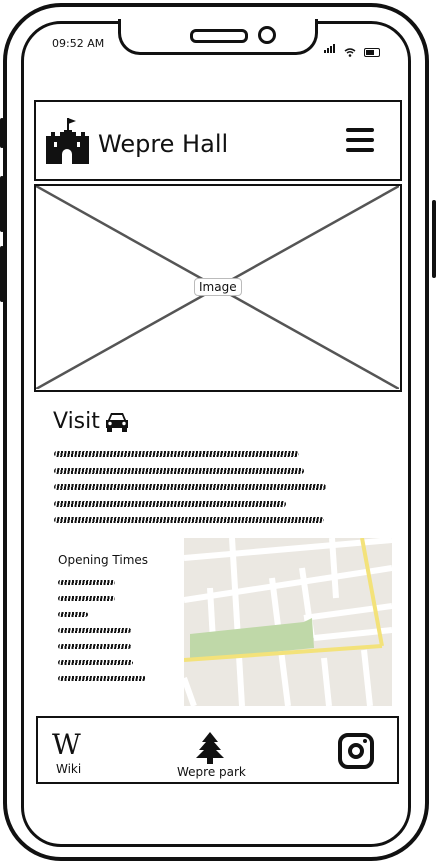 The width and height of the screenshot is (436, 867). I want to click on speaker, so click(219, 36).